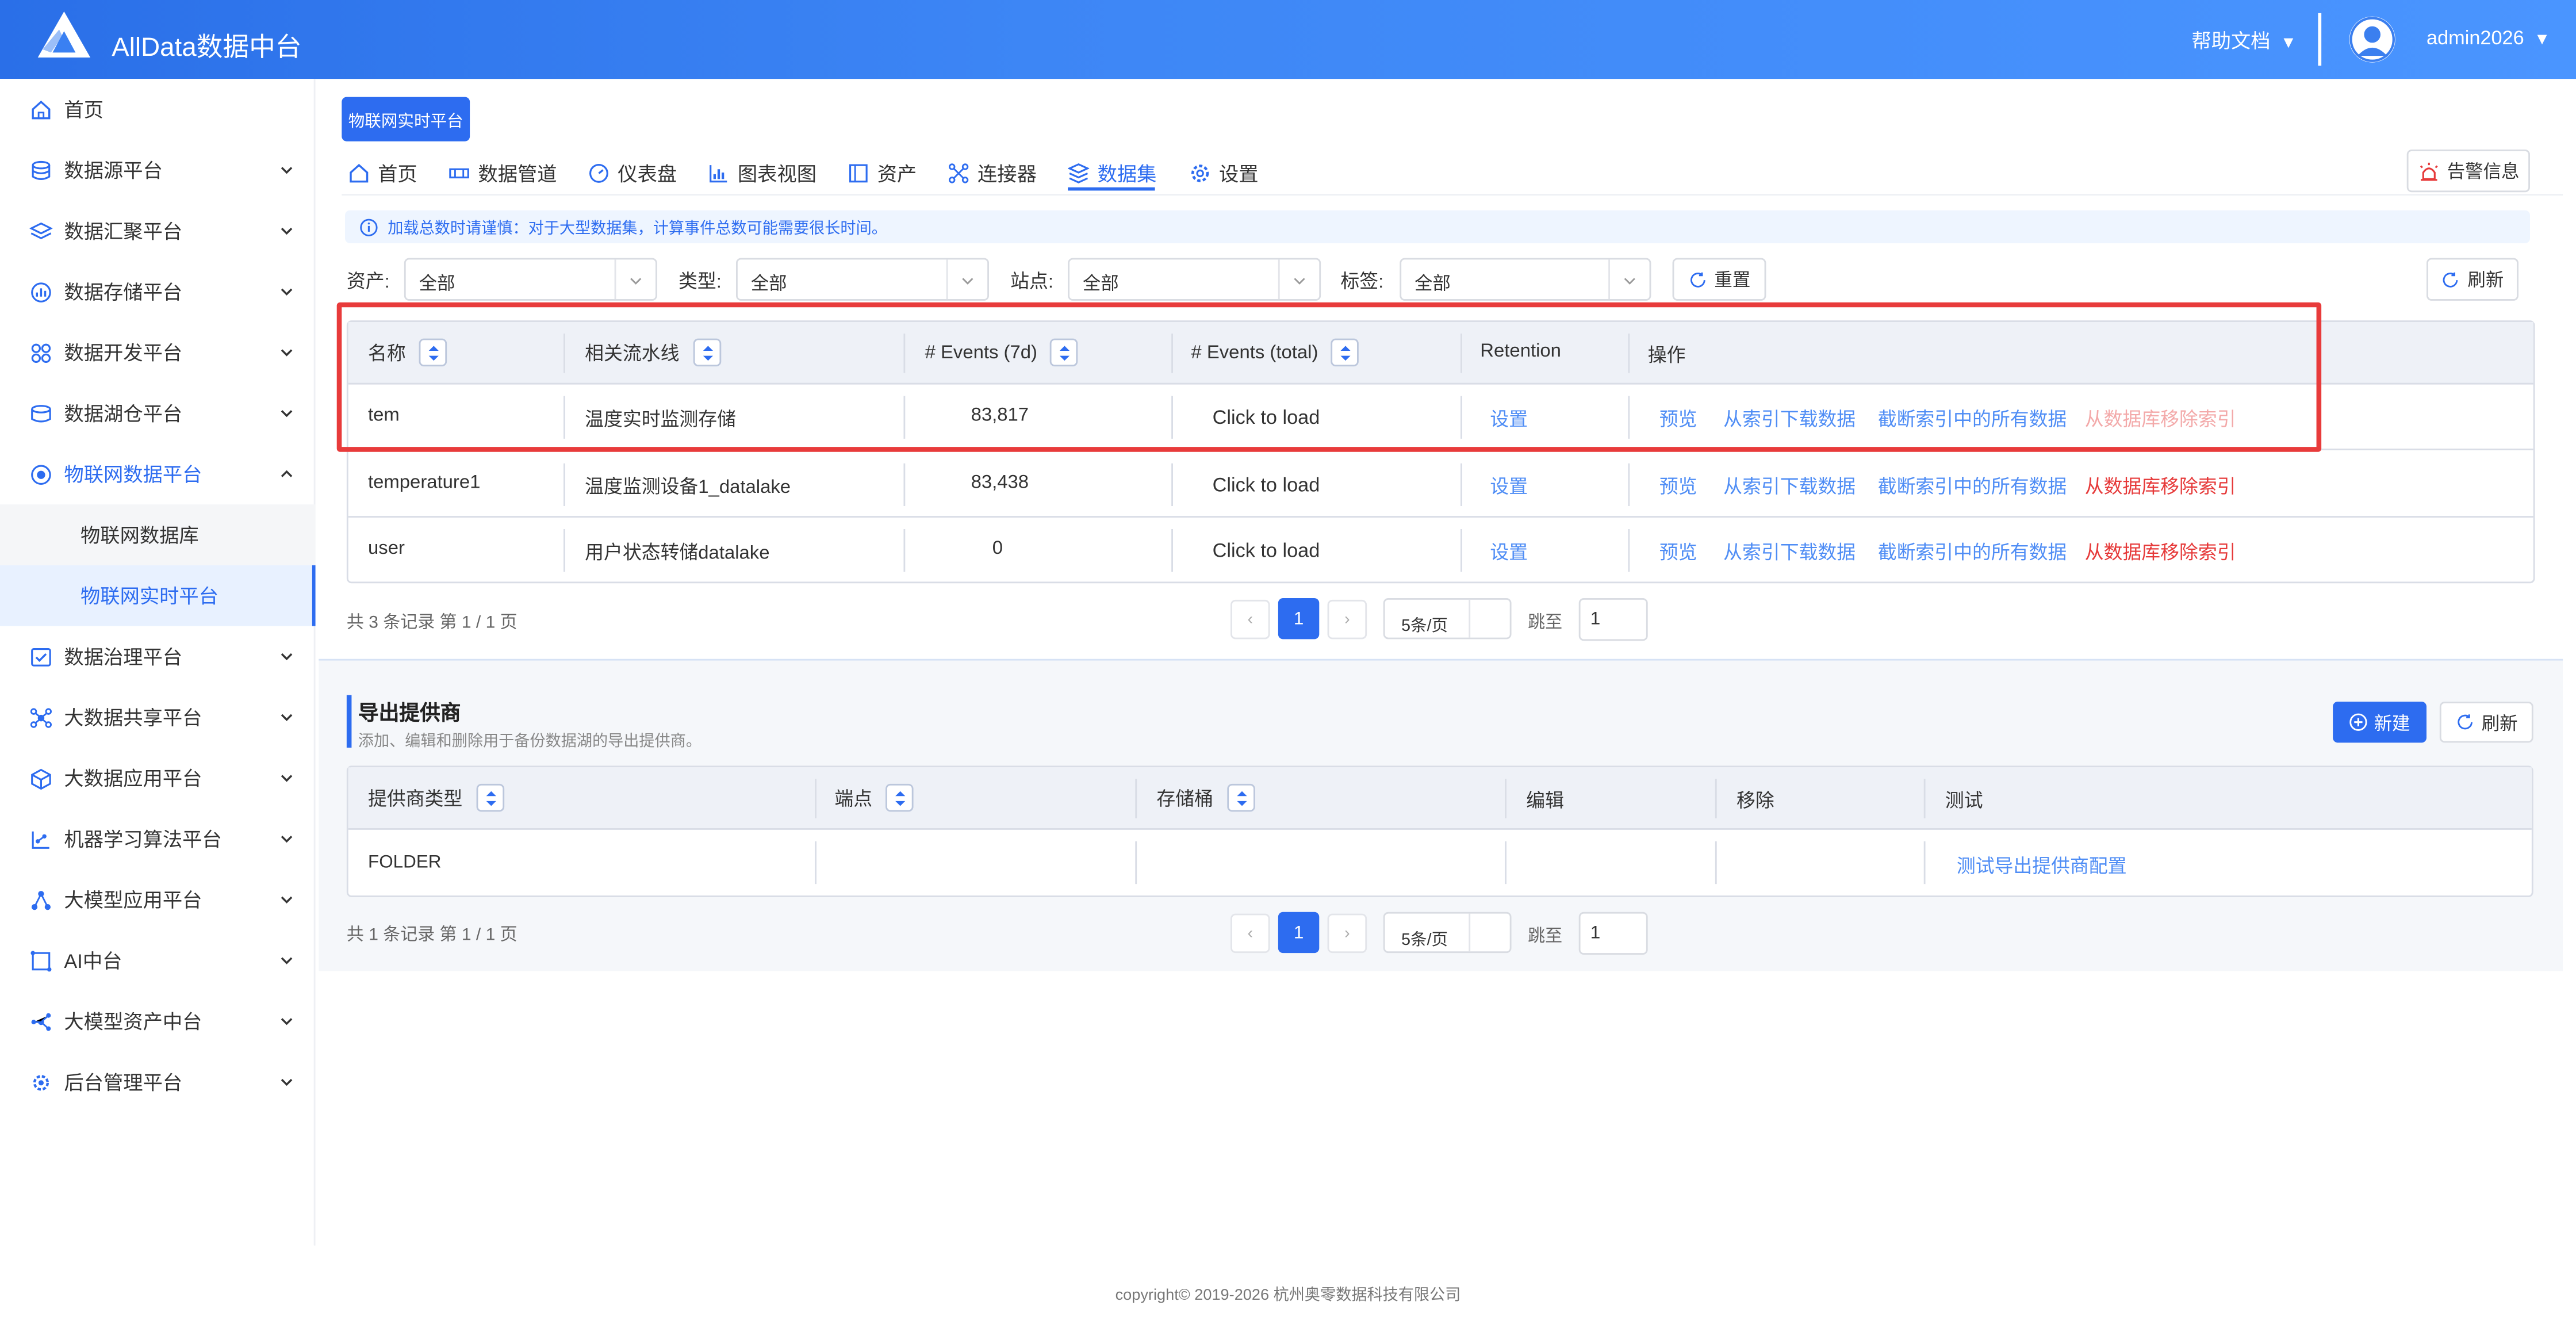 The image size is (2576, 1317). What do you see at coordinates (2488, 38) in the screenshot?
I see `user-menu: admin2026 ▼` at bounding box center [2488, 38].